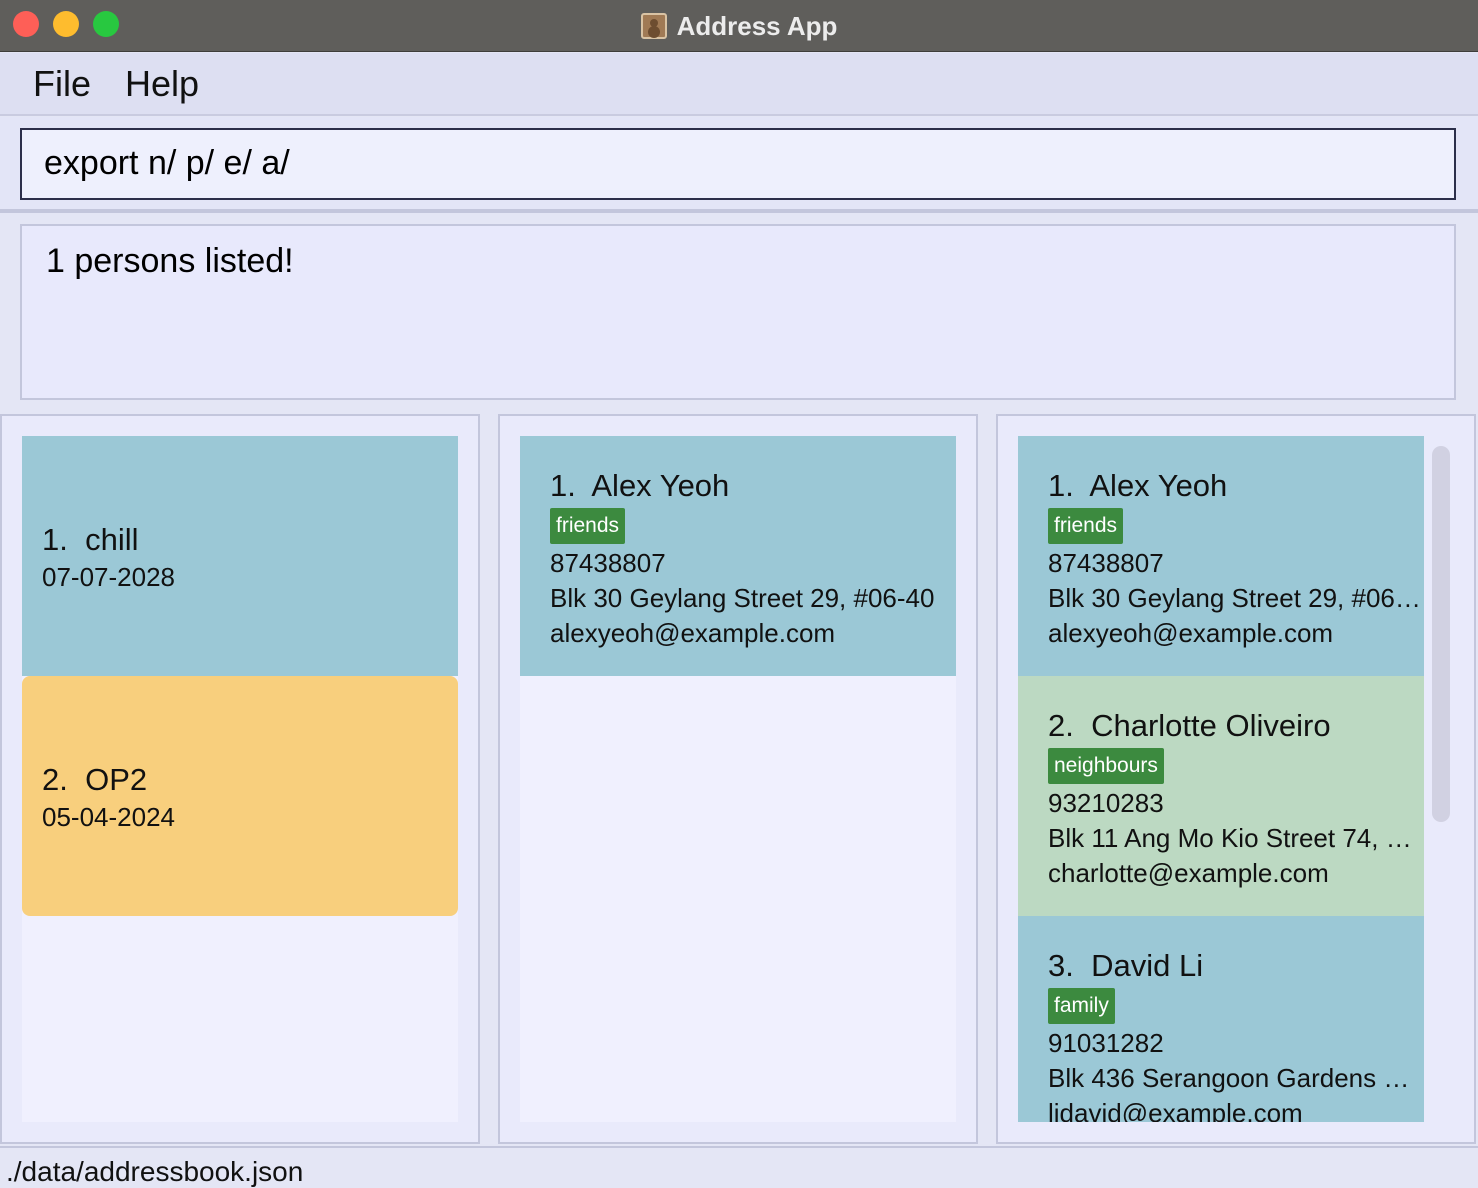 Image resolution: width=1478 pixels, height=1188 pixels. What do you see at coordinates (1236, 966) in the screenshot?
I see `person-name: 3. David Li` at bounding box center [1236, 966].